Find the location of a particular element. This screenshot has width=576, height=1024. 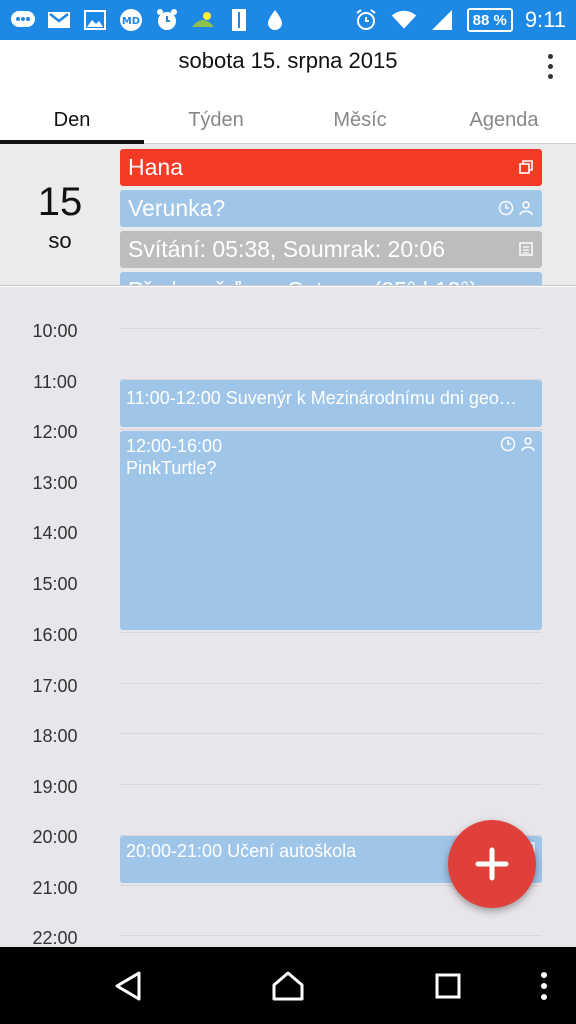

plus-icon is located at coordinates (492, 864).